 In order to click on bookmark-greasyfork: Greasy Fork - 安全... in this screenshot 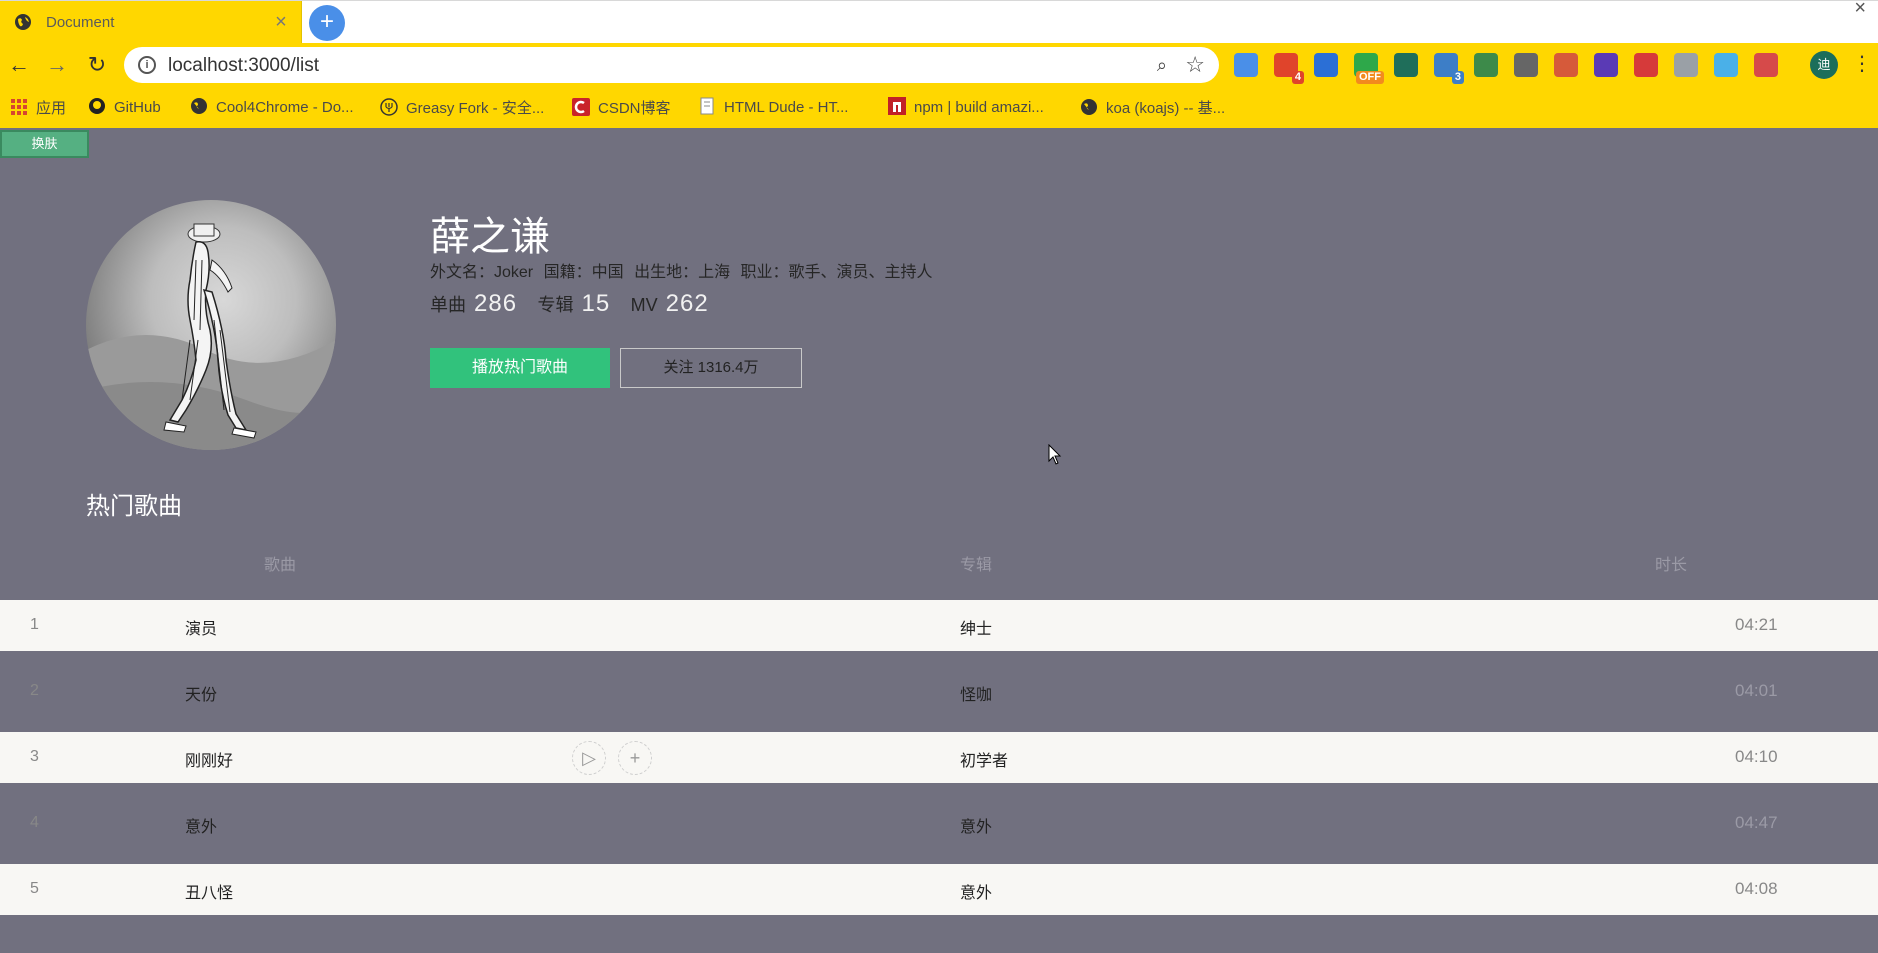, I will do `click(462, 107)`.